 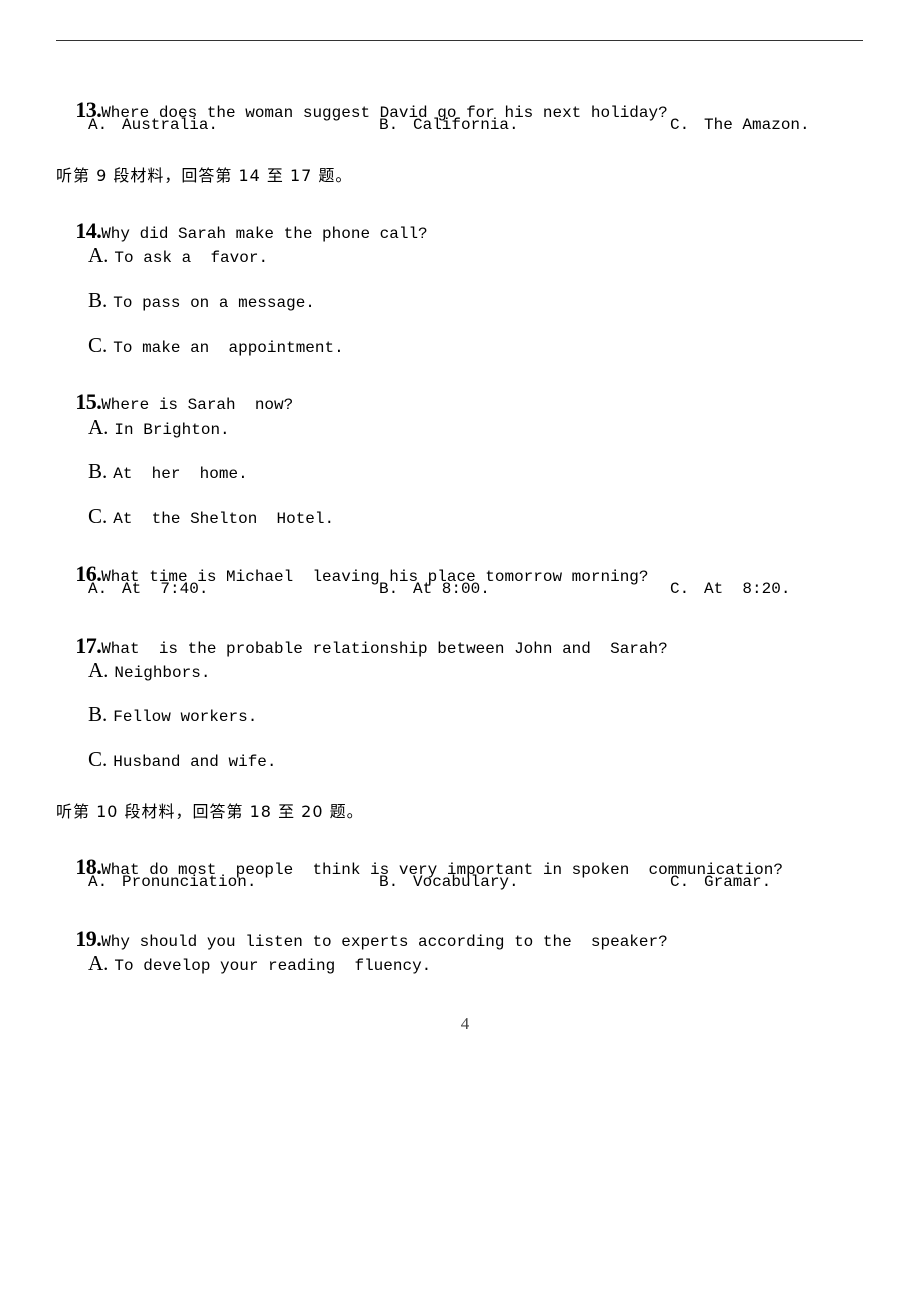 What do you see at coordinates (434, 589) in the screenshot?
I see `option-b: B. At 8:00.` at bounding box center [434, 589].